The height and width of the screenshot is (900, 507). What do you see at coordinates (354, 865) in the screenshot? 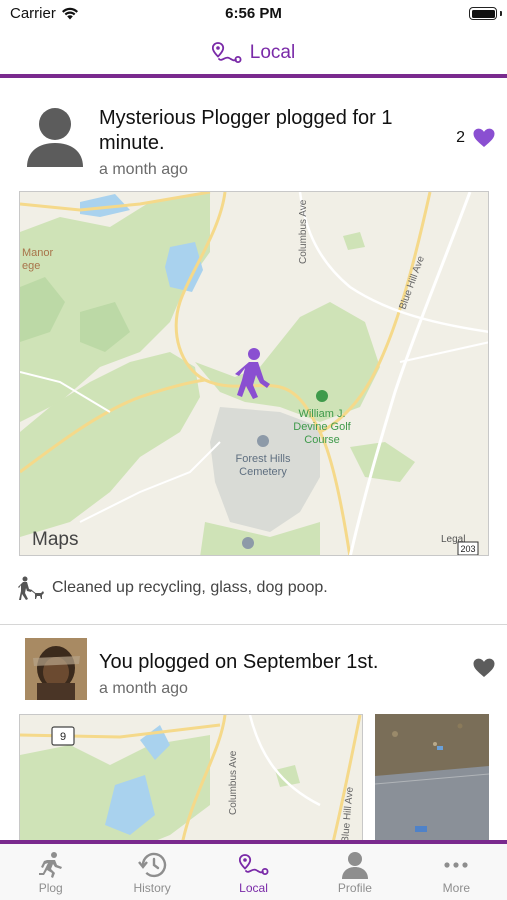
I see `person-icon` at bounding box center [354, 865].